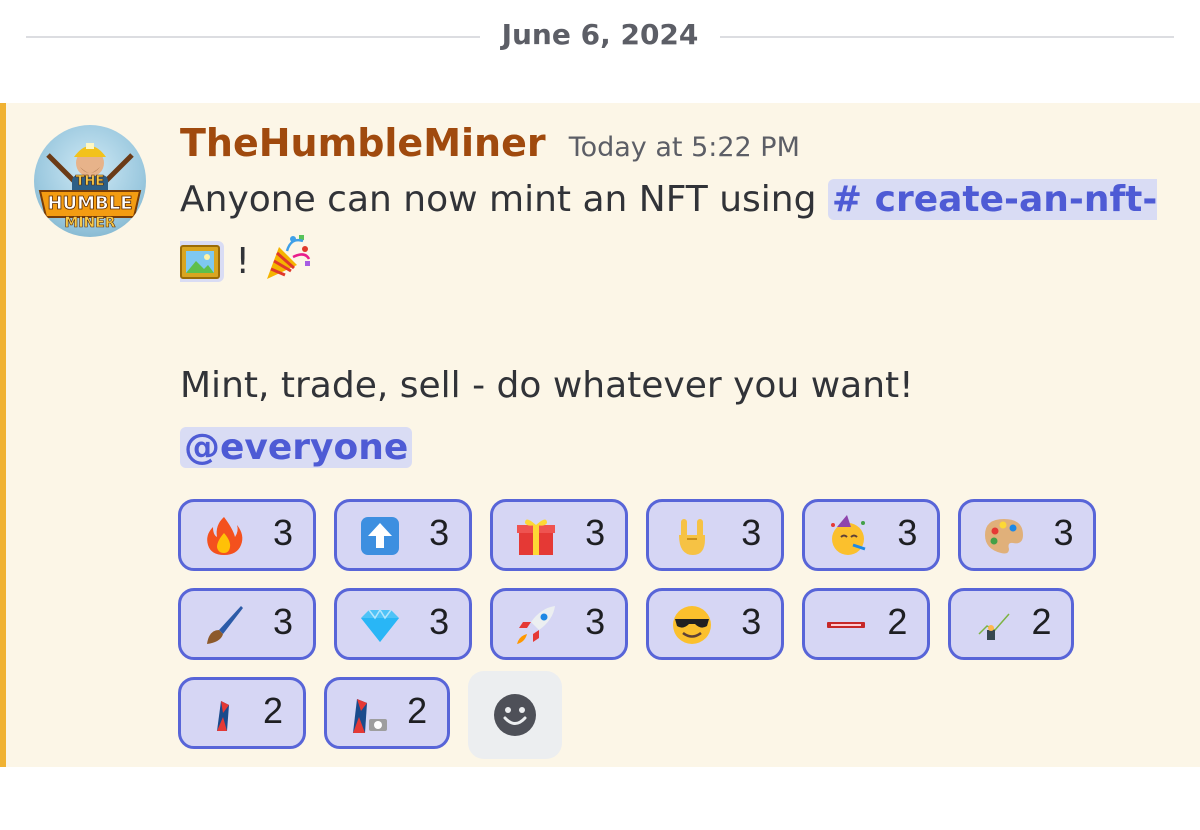 Image resolution: width=1200 pixels, height=830 pixels. What do you see at coordinates (89, 203) in the screenshot?
I see `avatar-text-humble: HUMBLE` at bounding box center [89, 203].